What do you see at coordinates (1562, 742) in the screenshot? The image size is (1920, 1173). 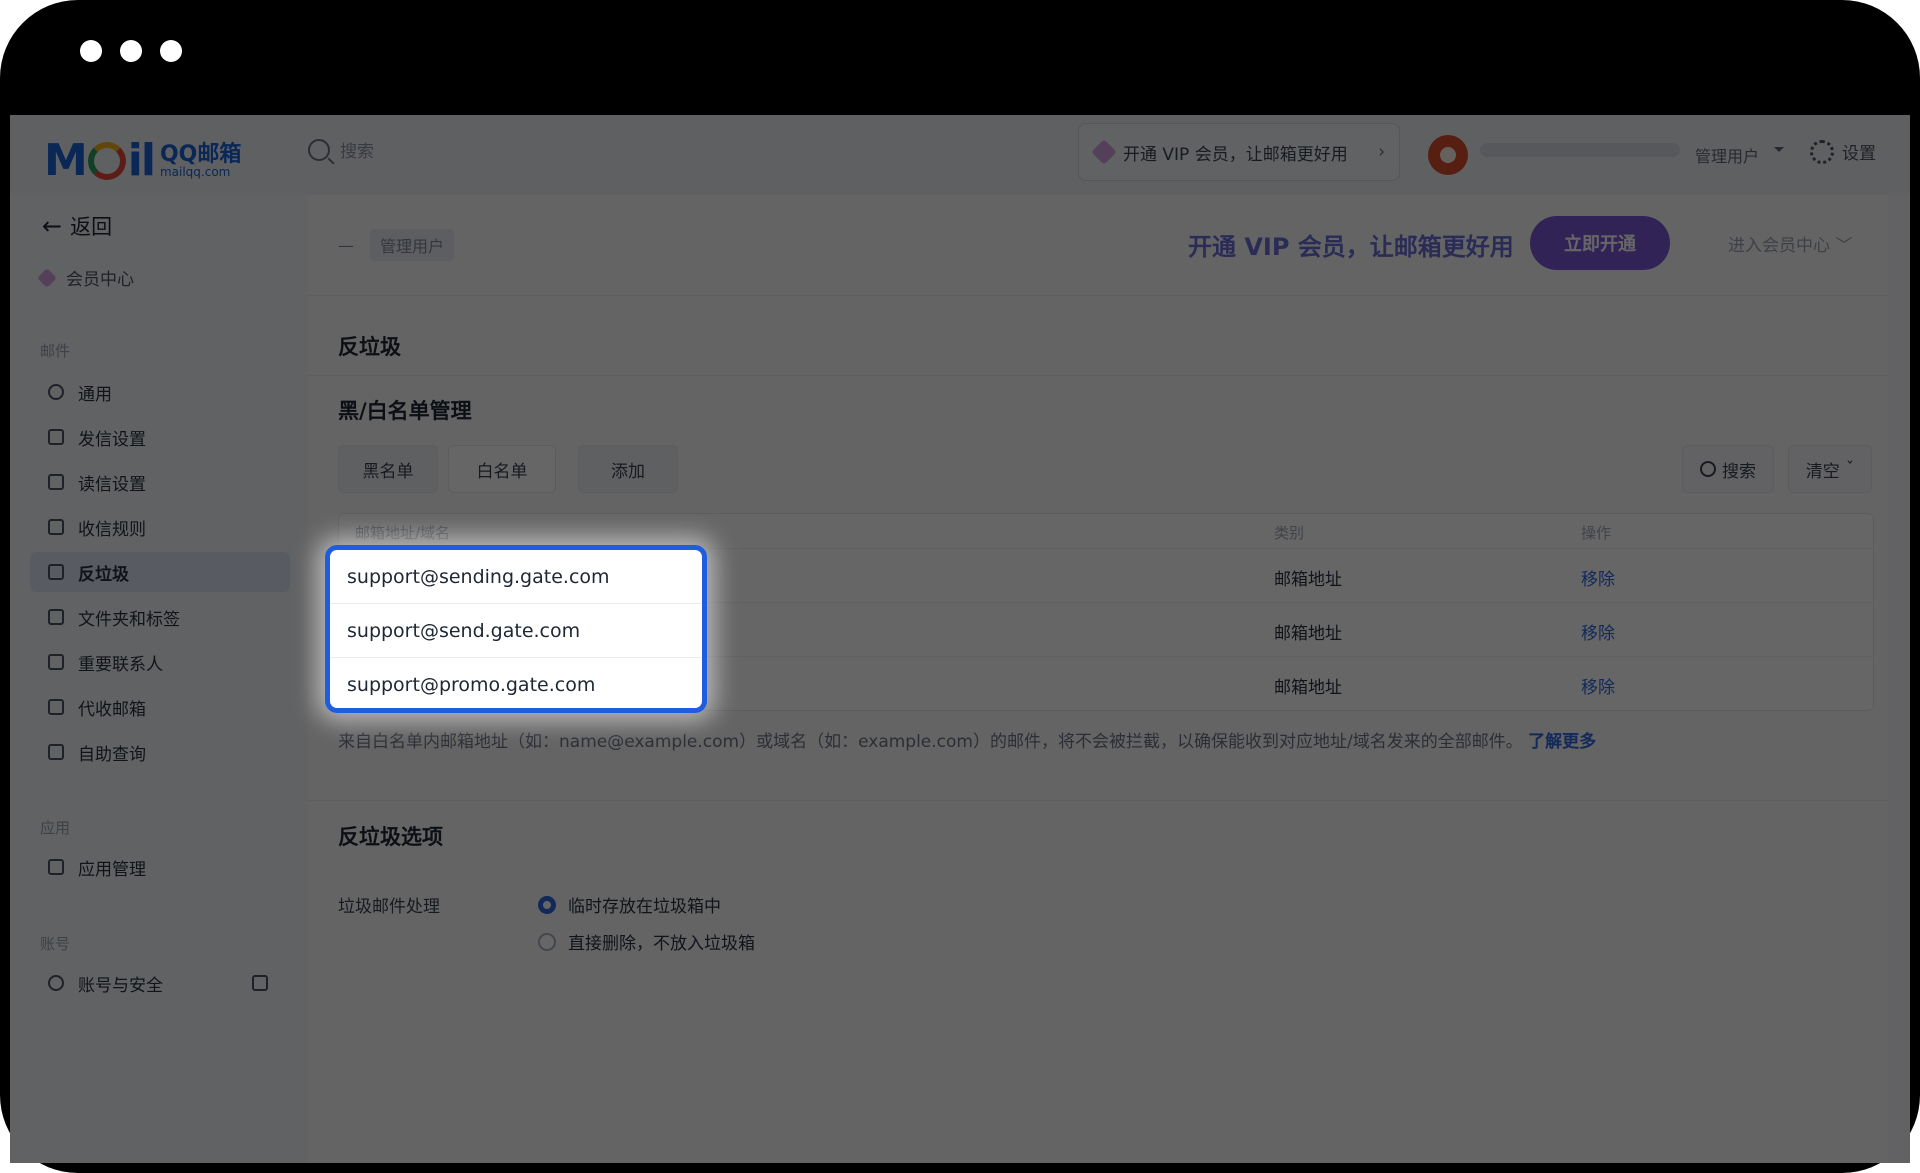 I see `learn-more-link: 了解更多` at bounding box center [1562, 742].